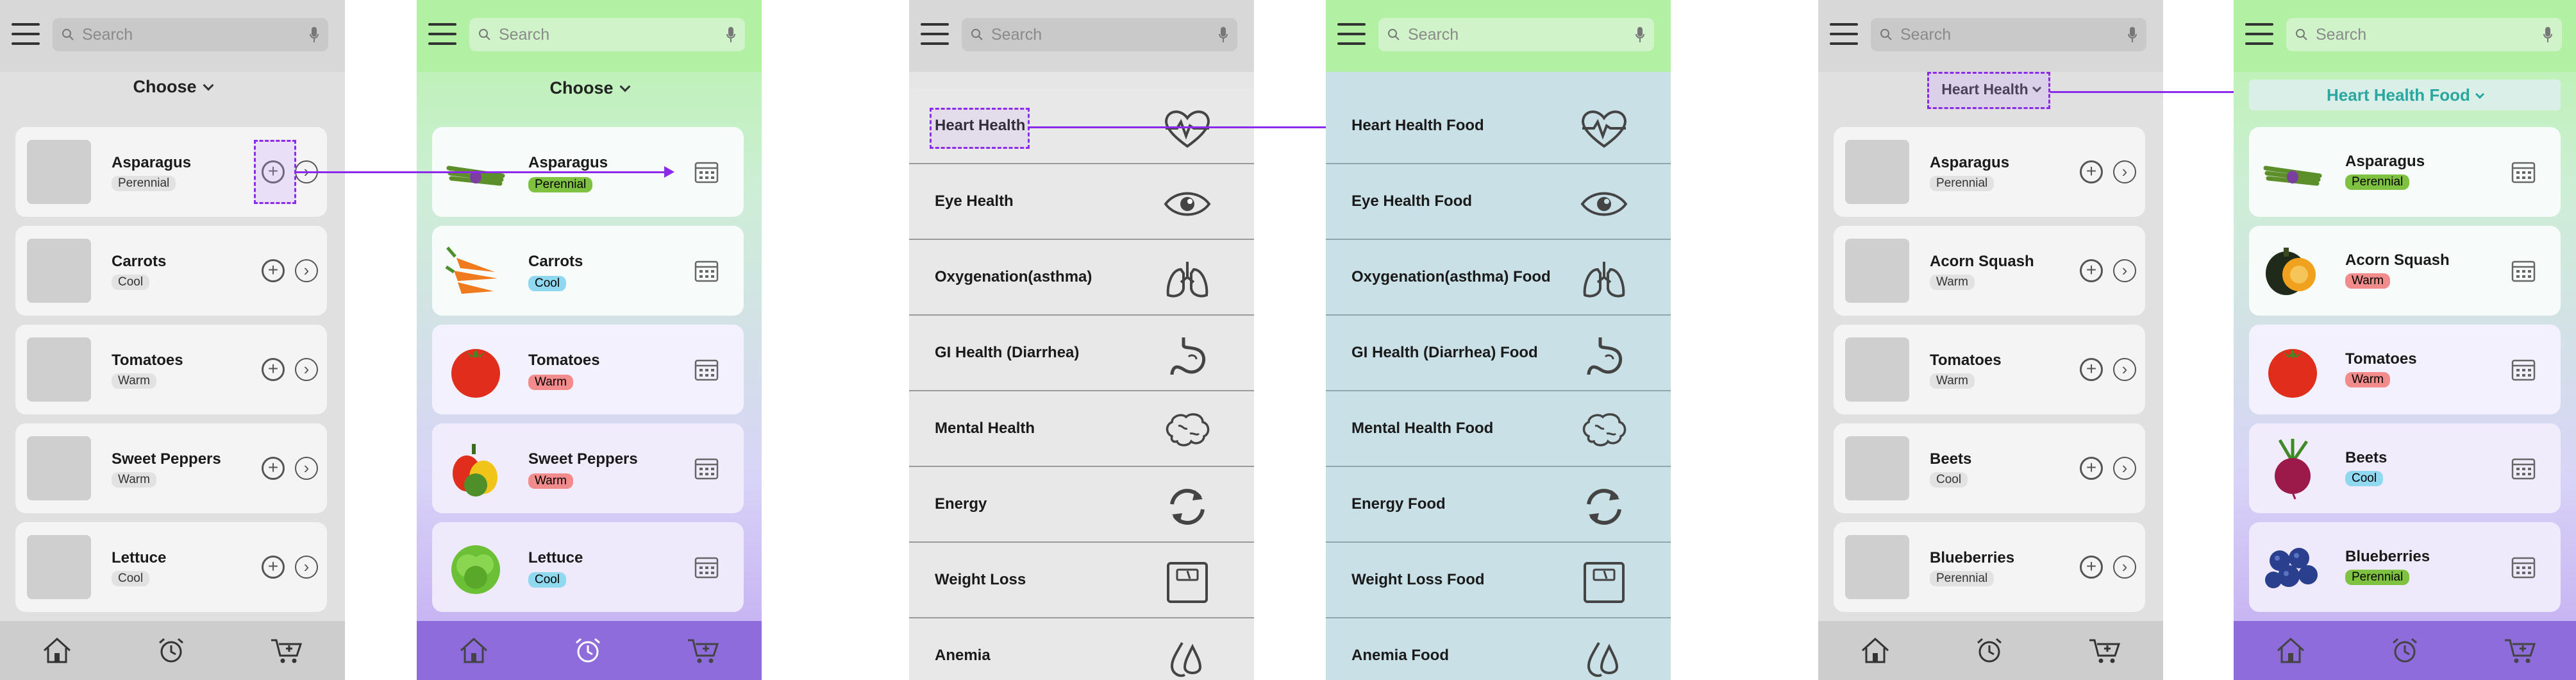  I want to click on list-item: Sweet Peppers Warm, so click(588, 468).